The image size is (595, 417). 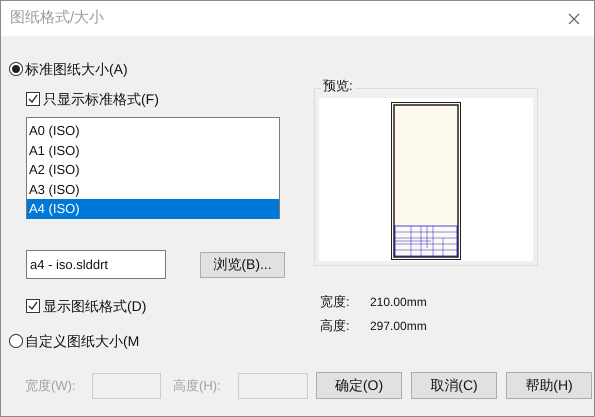 I want to click on dialog-button: 取消(C), so click(x=454, y=385).